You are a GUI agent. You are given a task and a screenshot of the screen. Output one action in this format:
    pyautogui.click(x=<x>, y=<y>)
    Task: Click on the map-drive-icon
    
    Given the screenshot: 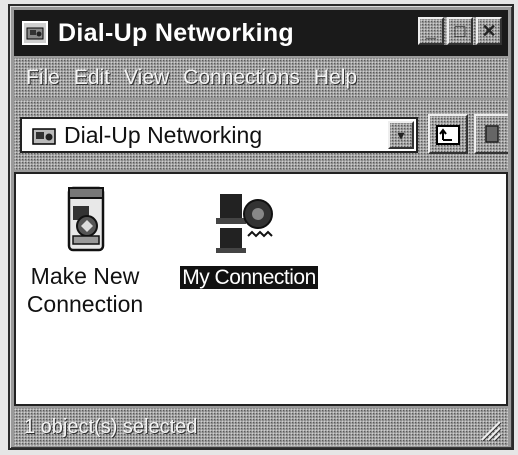 What is the action you would take?
    pyautogui.click(x=492, y=134)
    